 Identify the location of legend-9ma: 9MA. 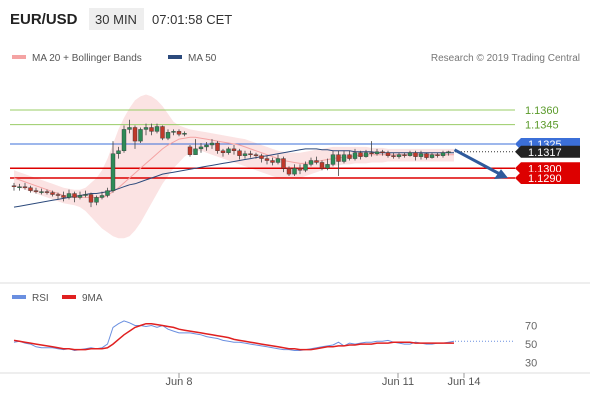
(92, 298).